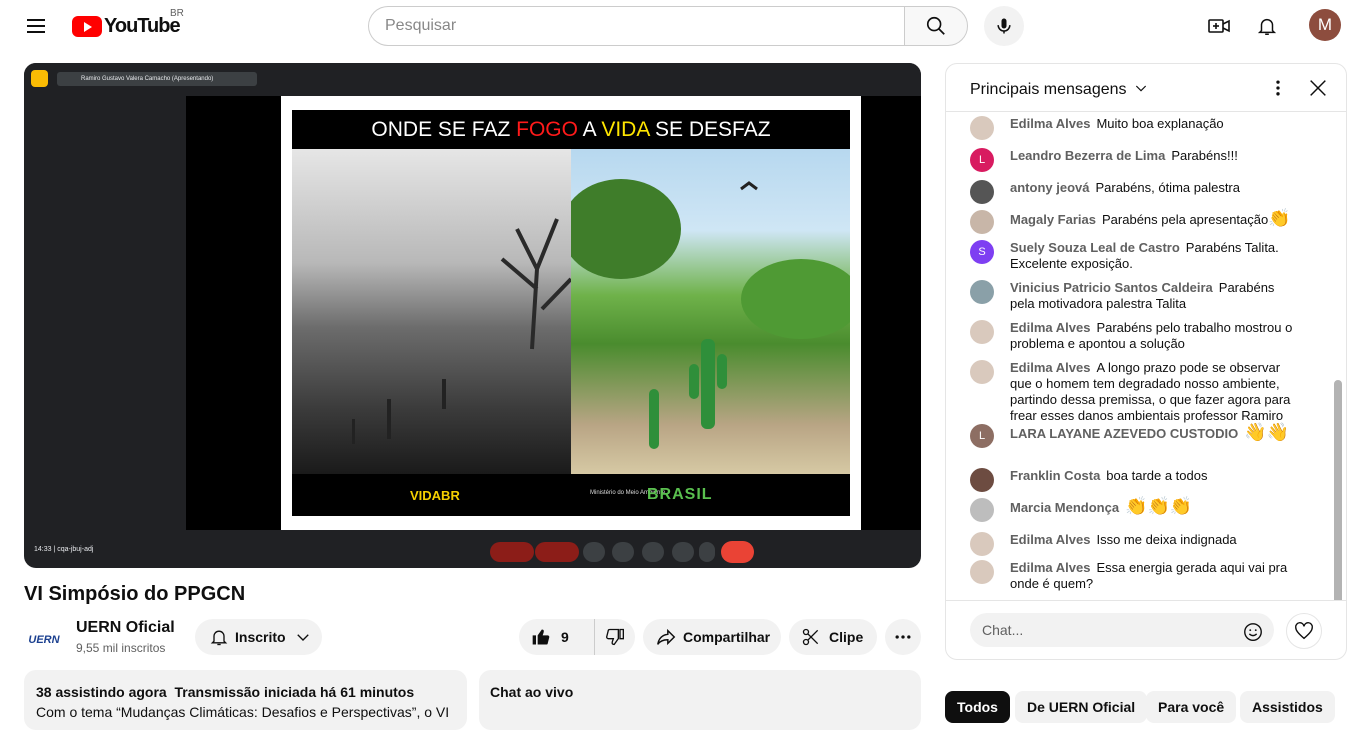 This screenshot has width=1368, height=730. I want to click on slide-title-part: SE DESFAZ, so click(710, 129).